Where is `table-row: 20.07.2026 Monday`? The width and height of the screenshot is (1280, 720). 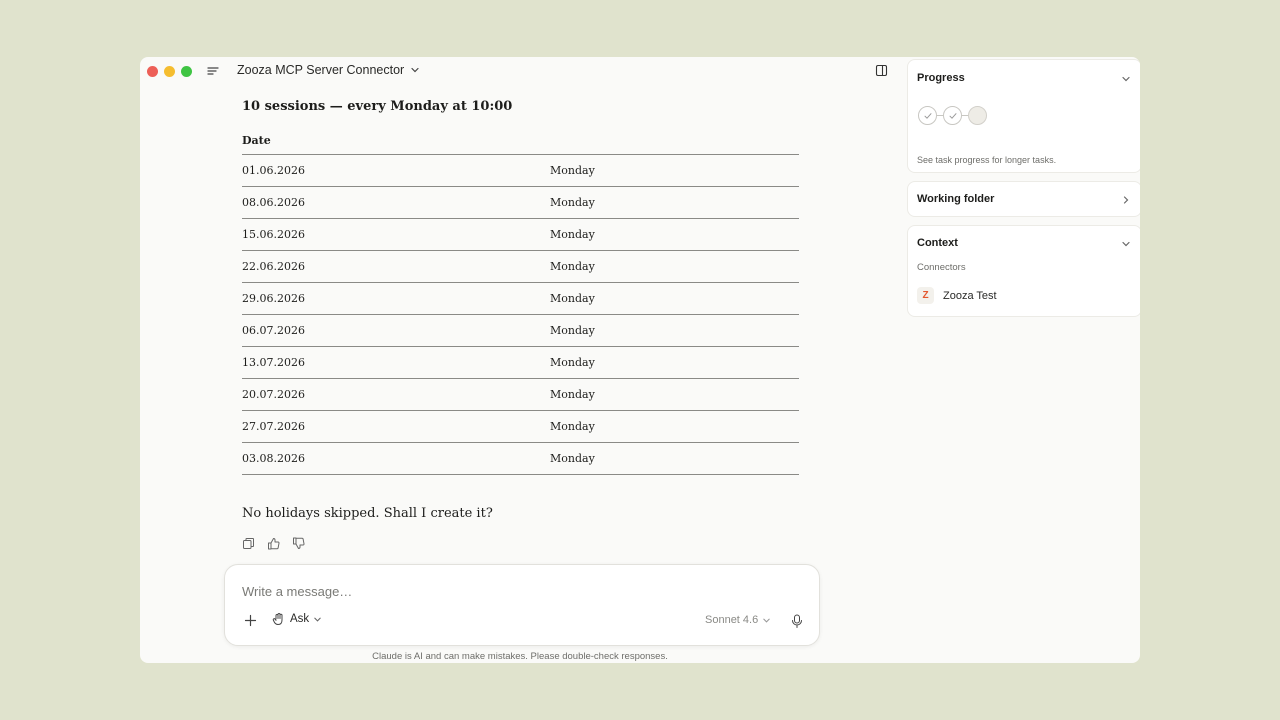
table-row: 20.07.2026 Monday is located at coordinates (520, 394).